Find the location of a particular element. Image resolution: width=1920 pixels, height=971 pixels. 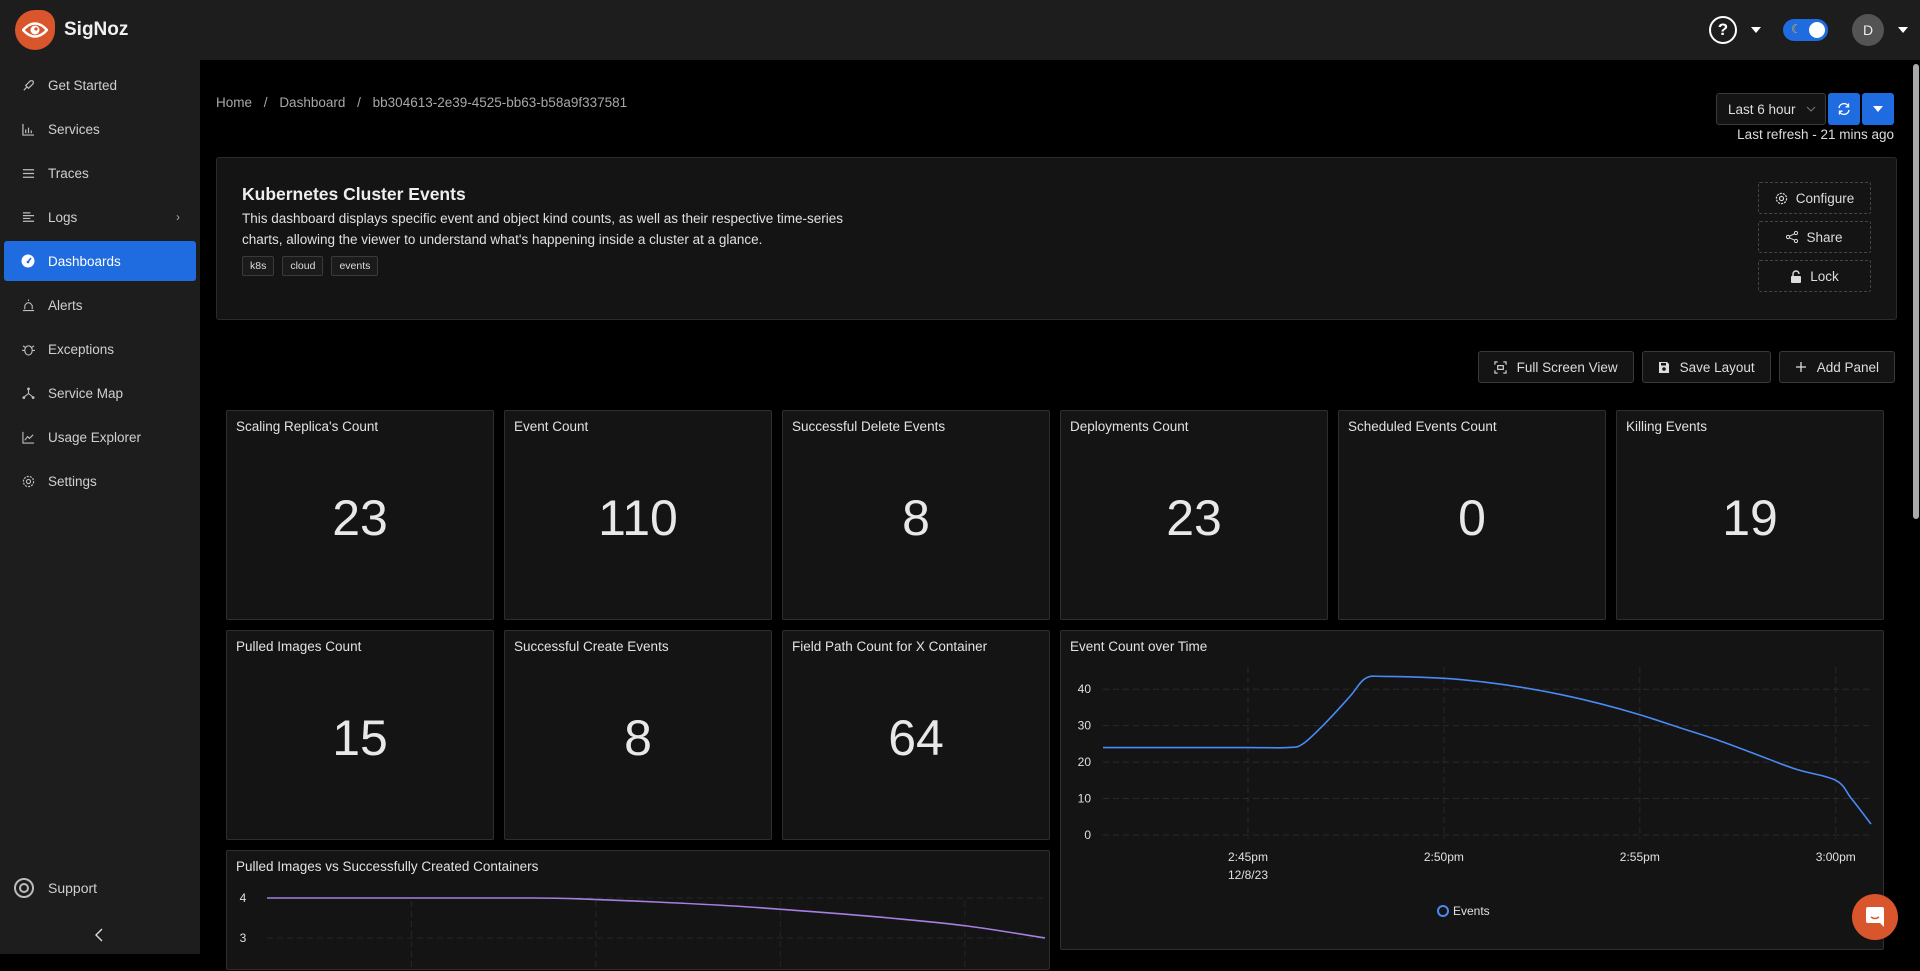

value-panel: Deployments Count 23 is located at coordinates (1194, 515).